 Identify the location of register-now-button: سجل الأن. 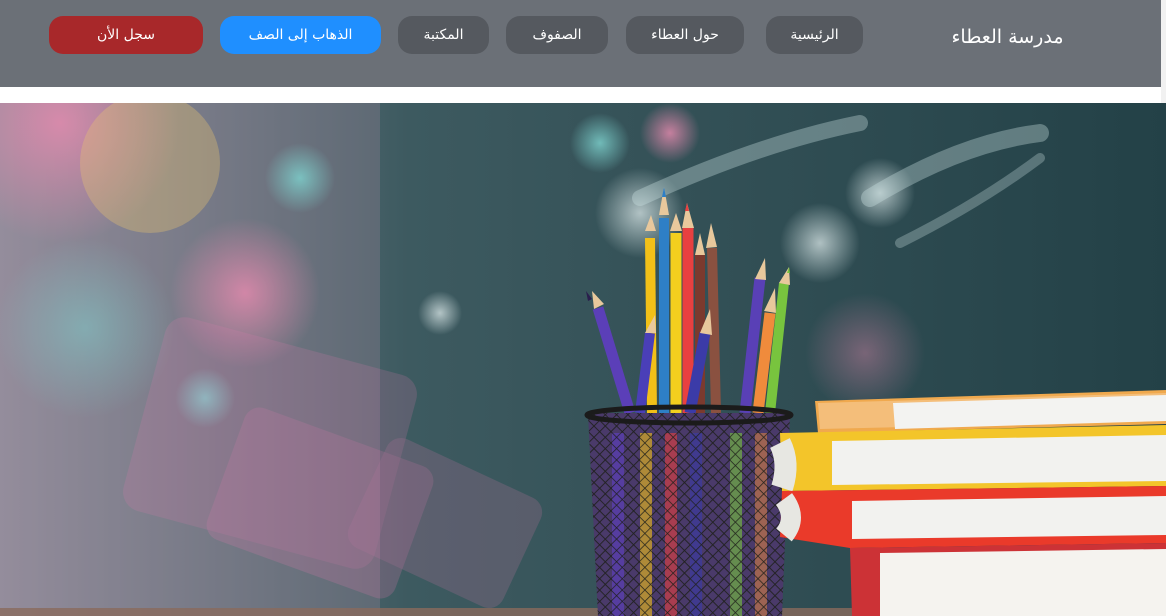
(126, 35).